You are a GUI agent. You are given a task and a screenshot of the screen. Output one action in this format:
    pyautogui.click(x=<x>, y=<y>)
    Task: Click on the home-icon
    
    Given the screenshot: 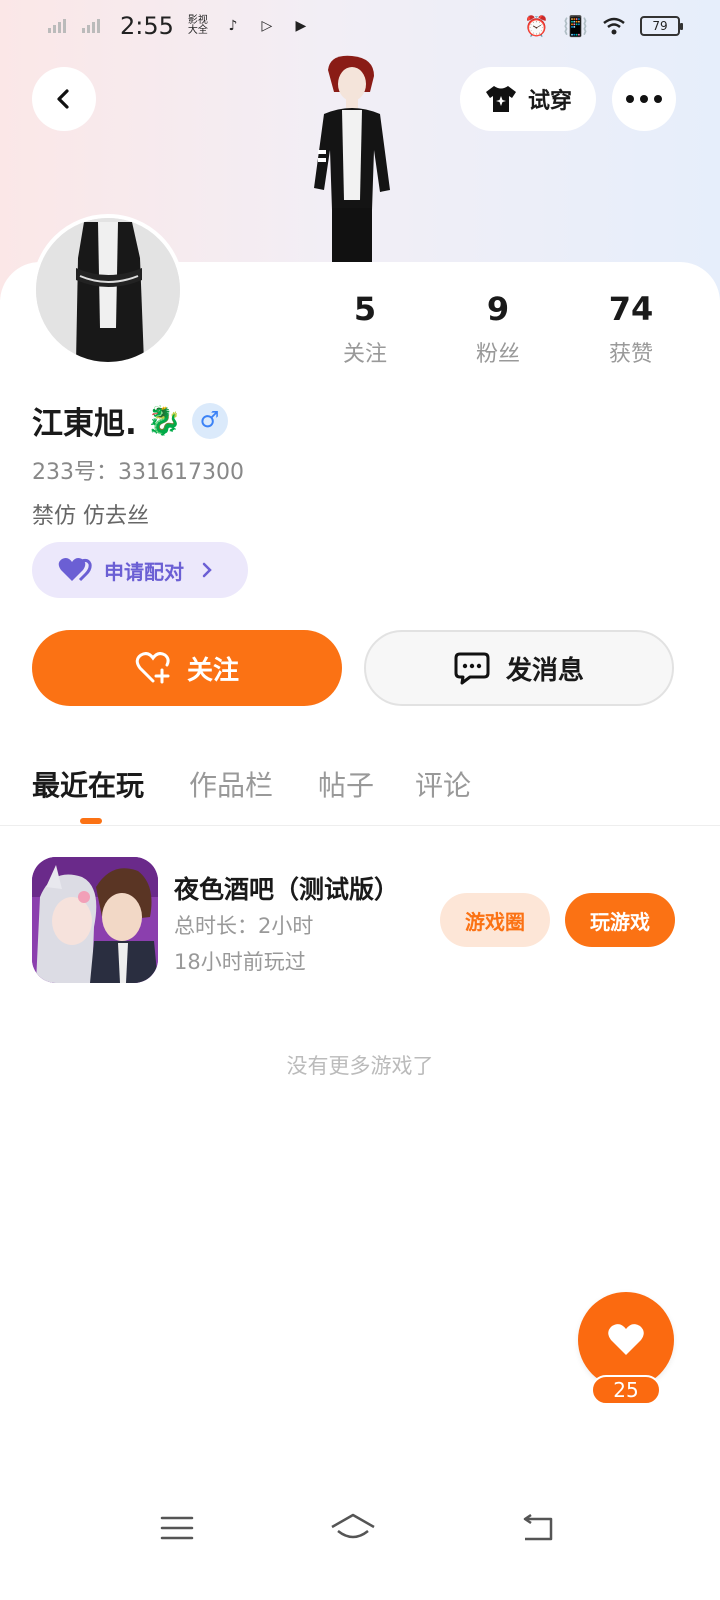 What is the action you would take?
    pyautogui.click(x=353, y=1526)
    